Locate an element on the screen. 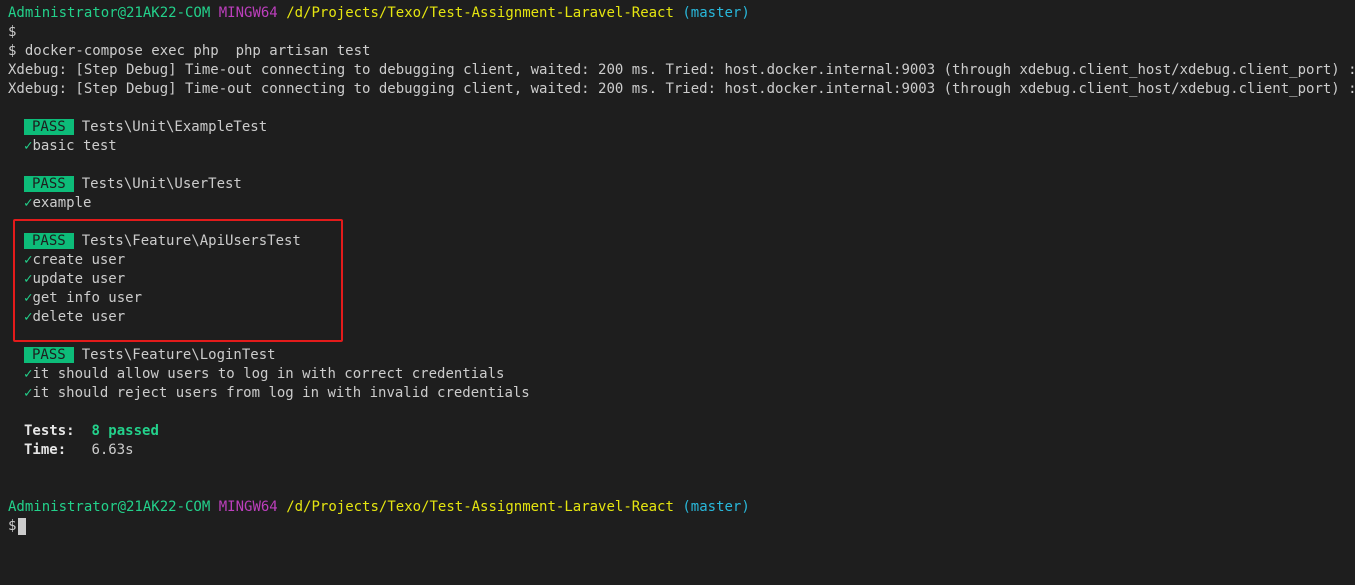  time-value: 6.63s is located at coordinates (112, 450).